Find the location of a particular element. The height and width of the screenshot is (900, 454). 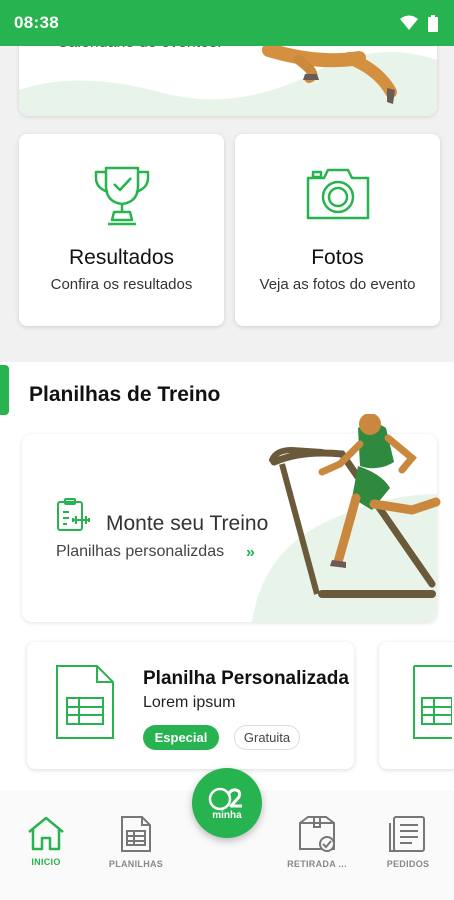

minha-fab-button: minha is located at coordinates (227, 803).